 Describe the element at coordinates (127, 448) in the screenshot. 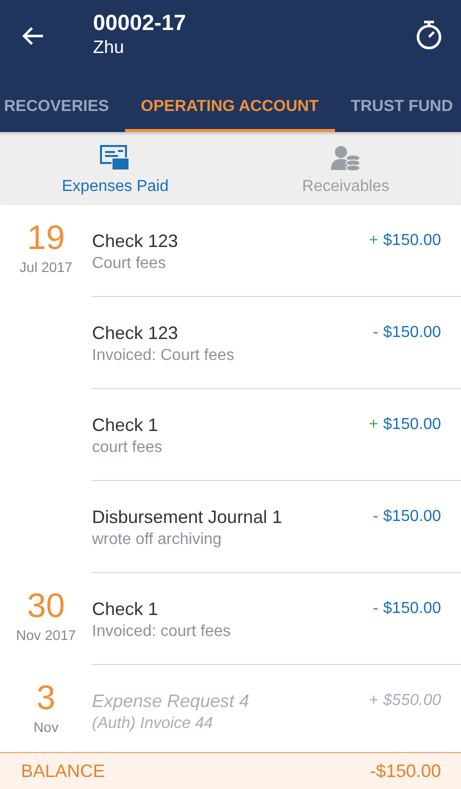

I see `transaction-description: court fees` at that location.